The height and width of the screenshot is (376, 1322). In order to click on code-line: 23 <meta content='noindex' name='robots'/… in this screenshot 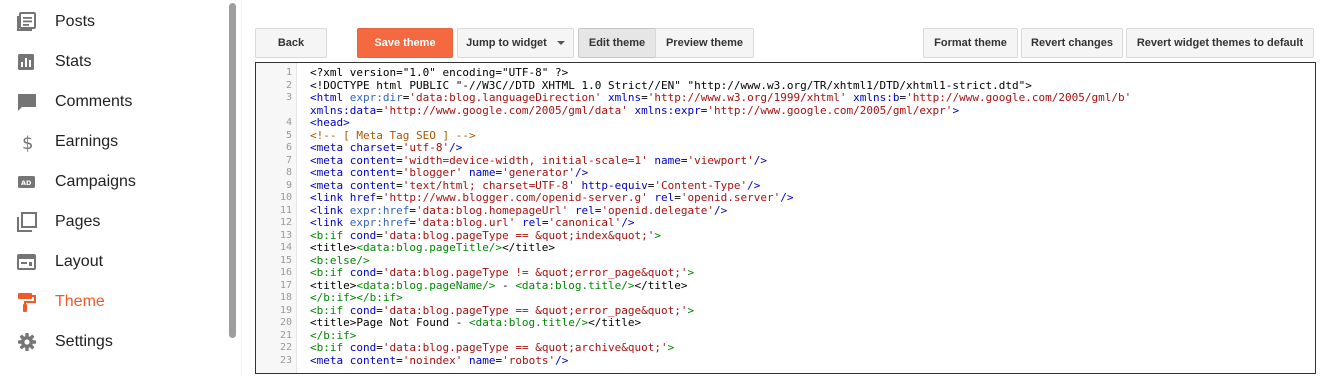, I will do `click(785, 360)`.